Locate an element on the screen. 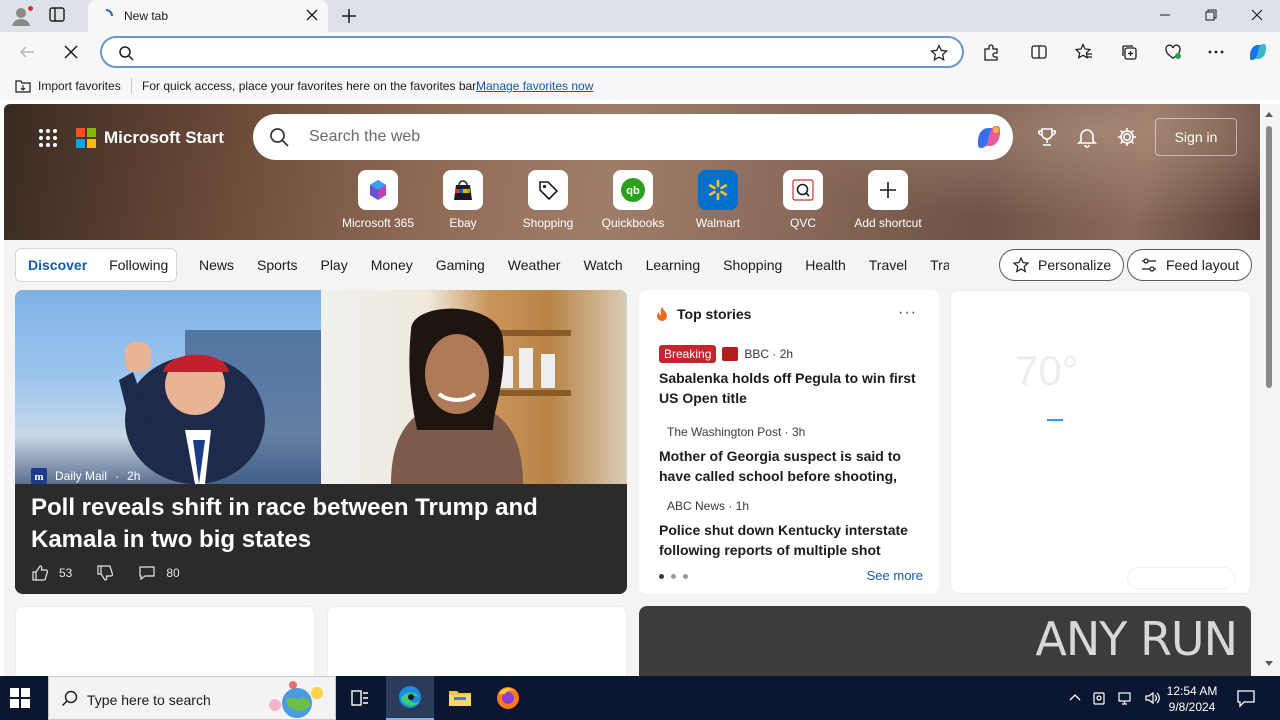 The width and height of the screenshot is (1280, 720). see-more-link: See more is located at coordinates (895, 575).